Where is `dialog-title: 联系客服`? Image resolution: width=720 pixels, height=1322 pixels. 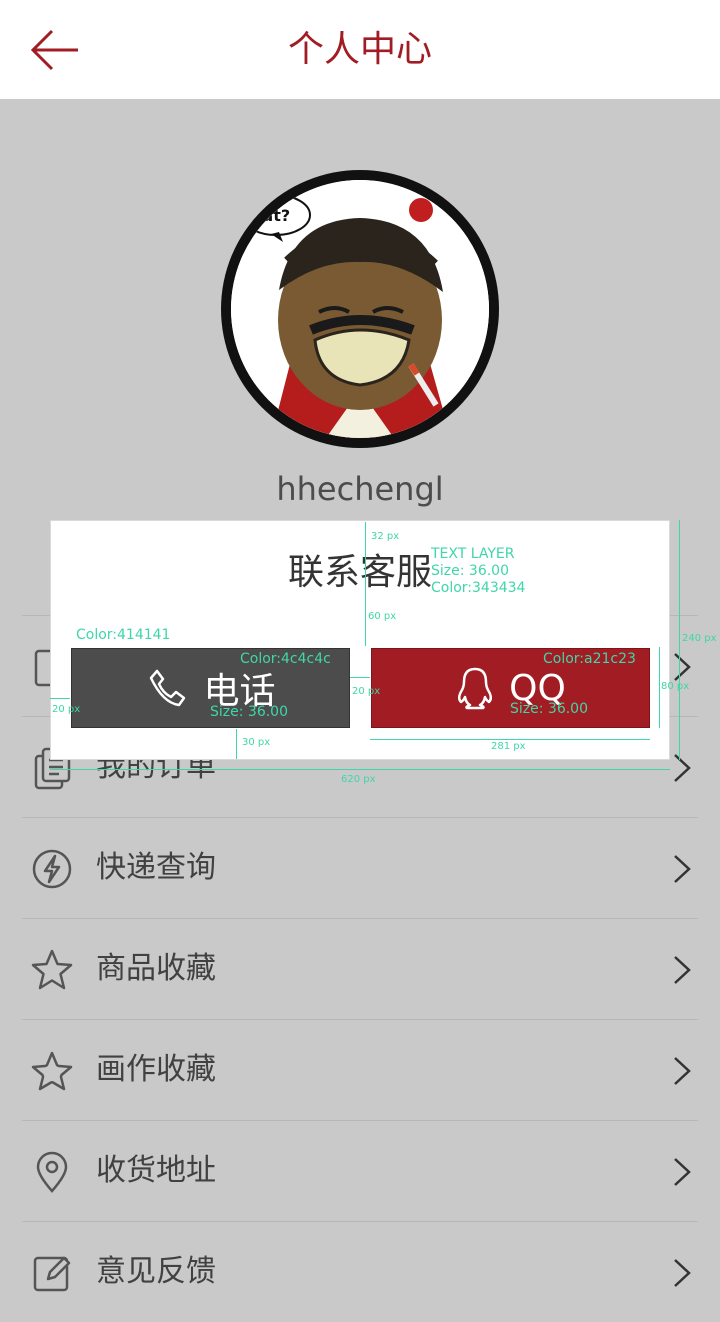 dialog-title: 联系客服 is located at coordinates (359, 572).